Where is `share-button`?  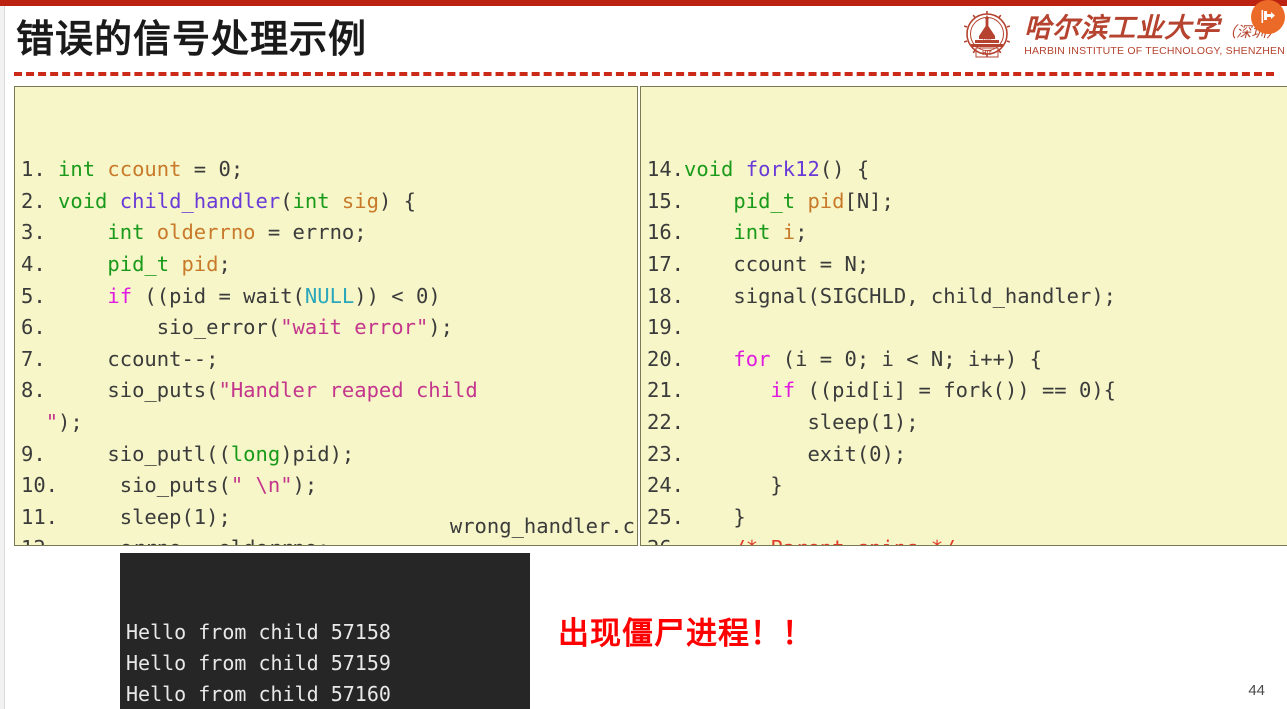
share-button is located at coordinates (1268, 17).